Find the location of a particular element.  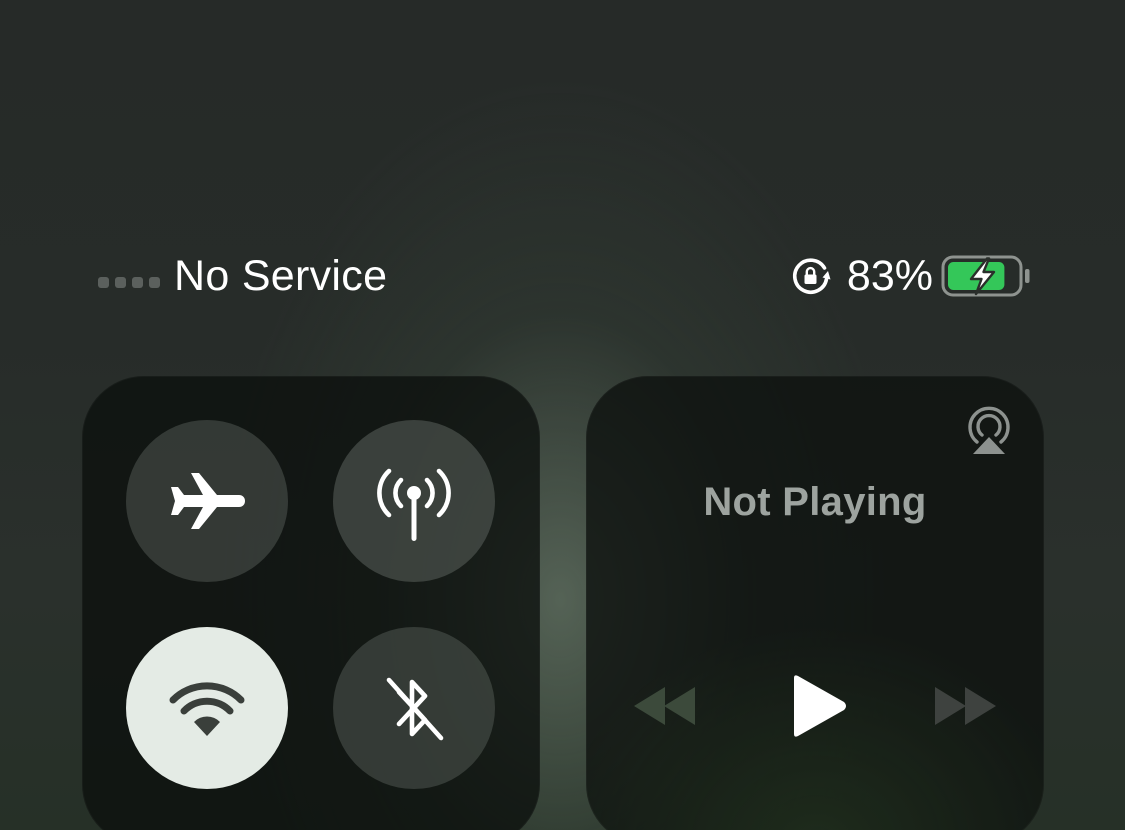

wifi-toggle is located at coordinates (207, 708).